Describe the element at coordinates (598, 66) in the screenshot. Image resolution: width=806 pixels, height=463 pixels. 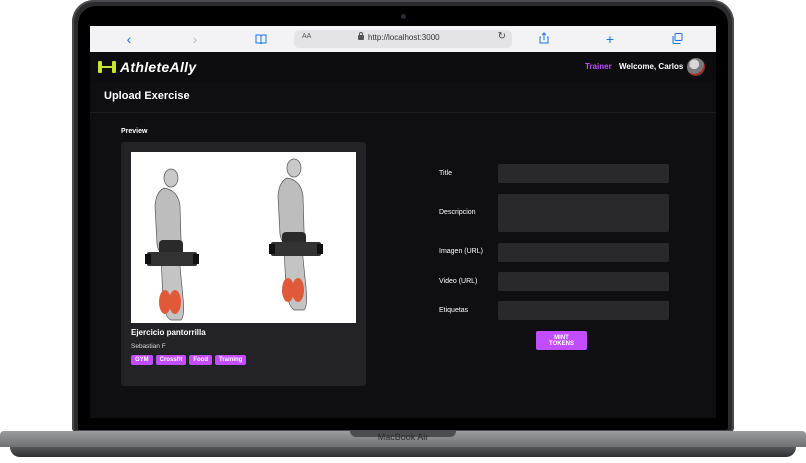
I see `trainer-link: Trainer` at that location.